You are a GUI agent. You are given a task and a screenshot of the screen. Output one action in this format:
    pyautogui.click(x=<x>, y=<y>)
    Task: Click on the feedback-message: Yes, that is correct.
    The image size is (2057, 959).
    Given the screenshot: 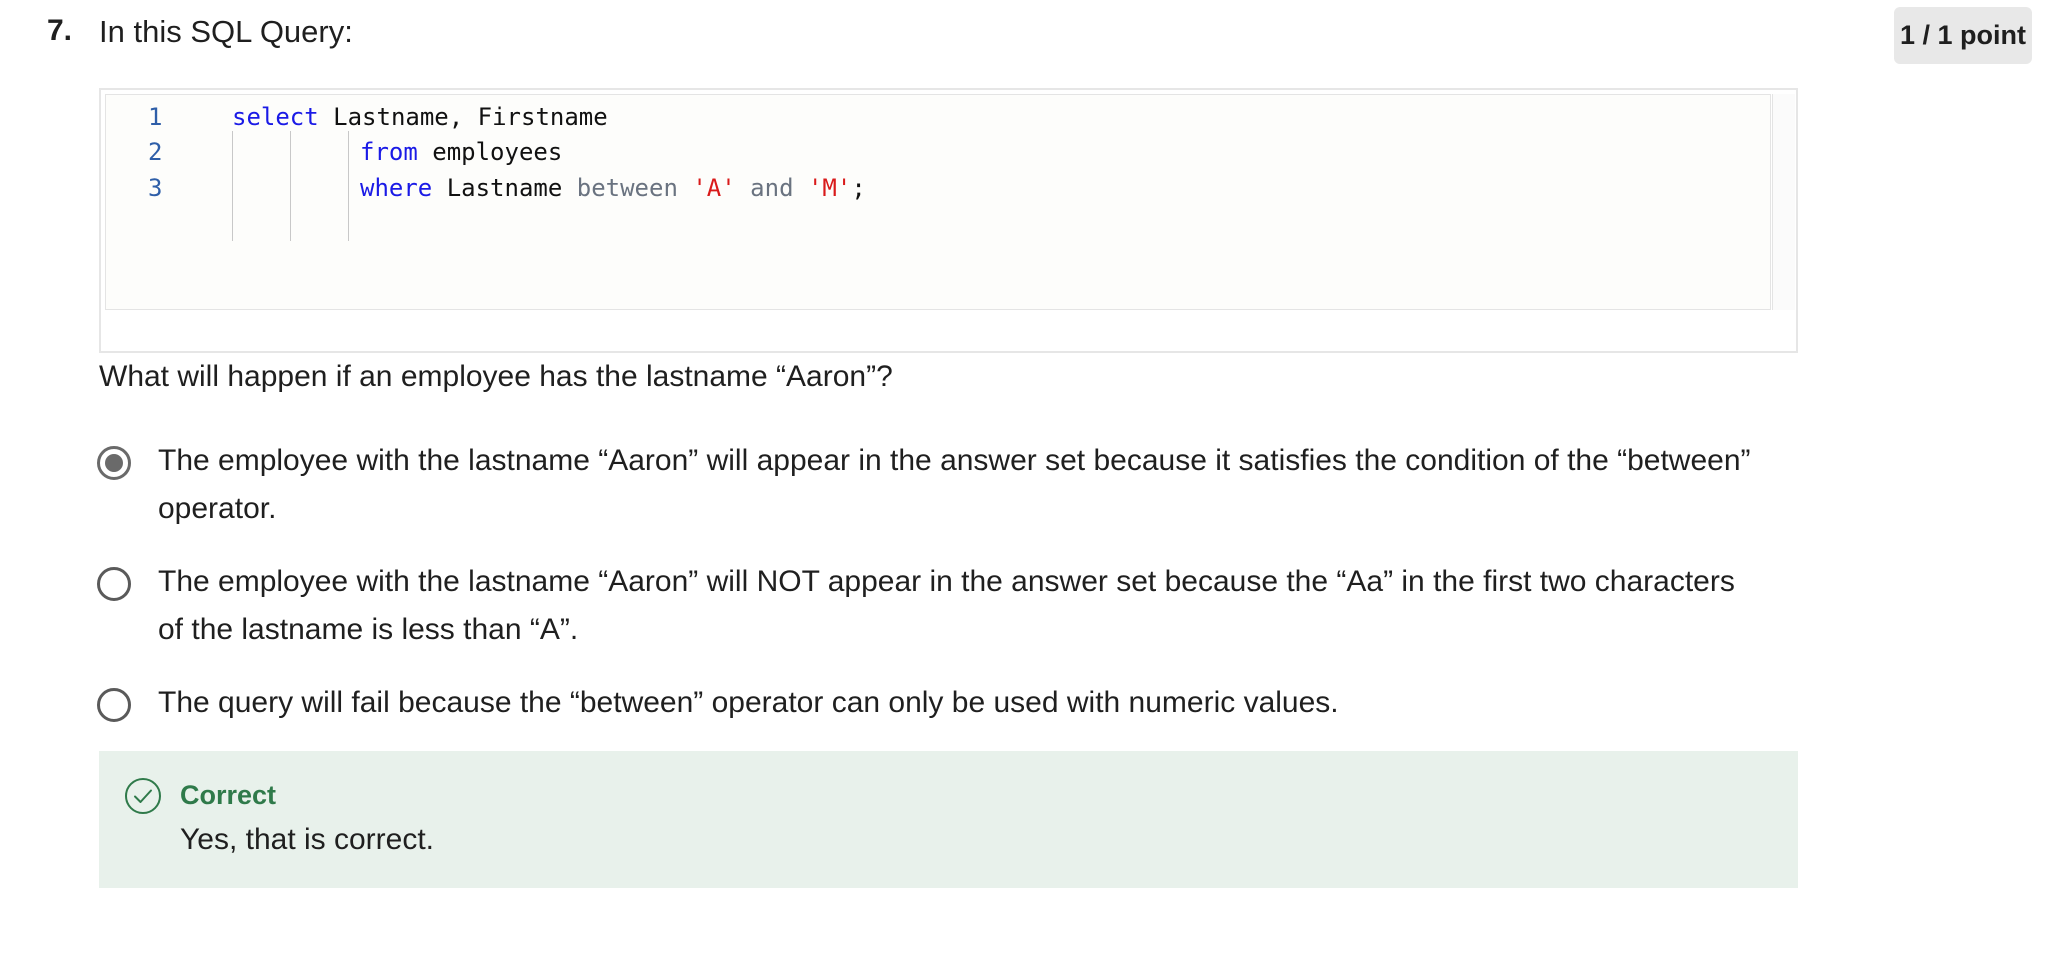 What is the action you would take?
    pyautogui.click(x=307, y=839)
    